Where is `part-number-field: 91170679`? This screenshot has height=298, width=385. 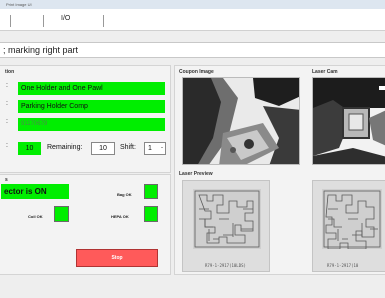 part-number-field: 91170679 is located at coordinates (91, 124).